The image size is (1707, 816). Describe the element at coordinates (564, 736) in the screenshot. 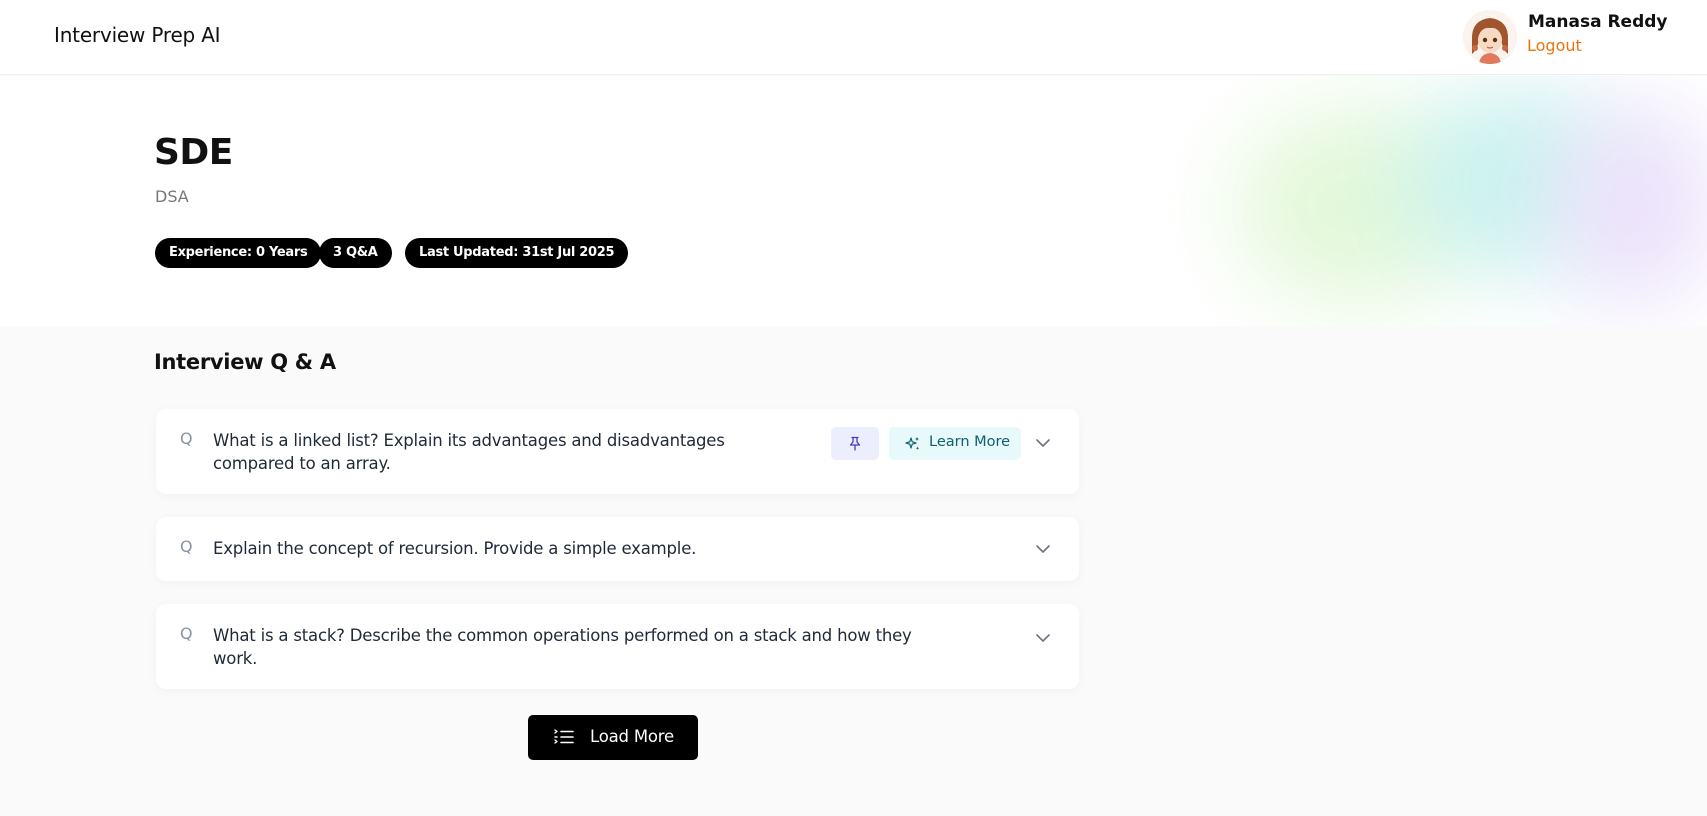

I see `list-icon` at that location.